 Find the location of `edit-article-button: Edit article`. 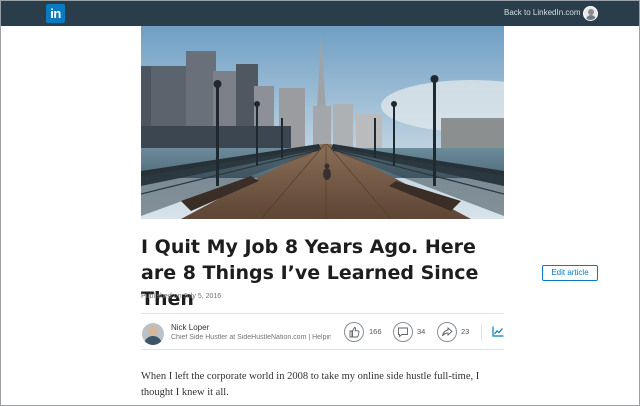

edit-article-button: Edit article is located at coordinates (570, 273).